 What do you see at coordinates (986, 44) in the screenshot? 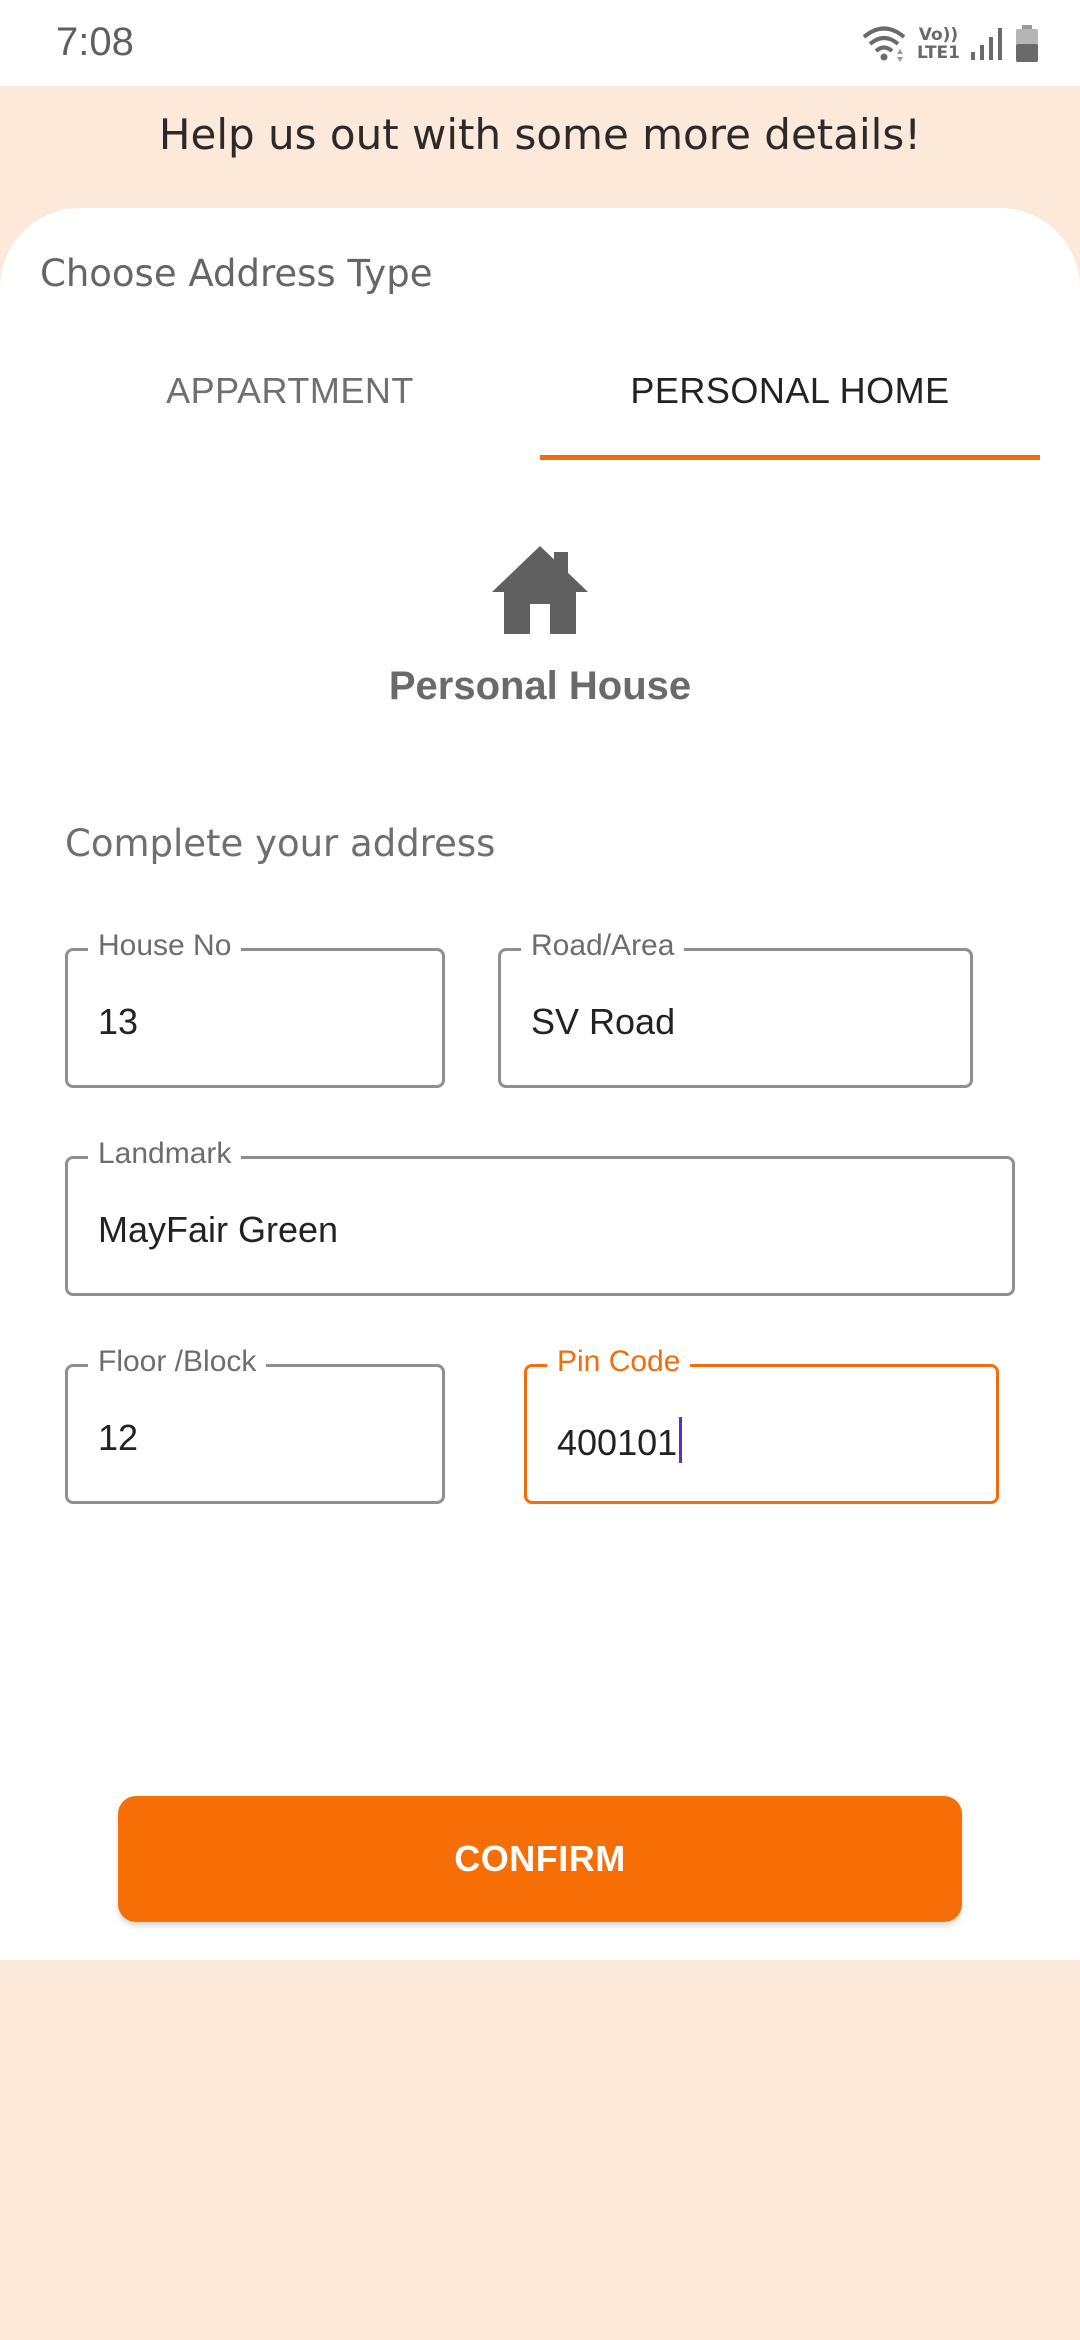
I see `signal-icon` at bounding box center [986, 44].